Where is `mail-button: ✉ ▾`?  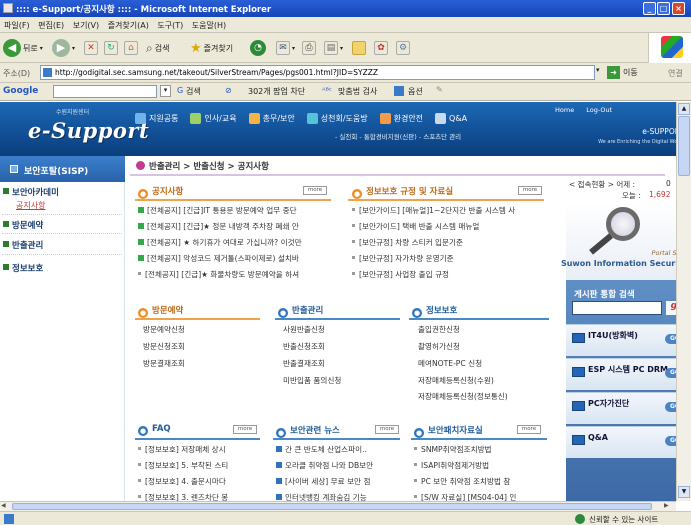
mail-button: ✉ ▾ is located at coordinates (285, 48).